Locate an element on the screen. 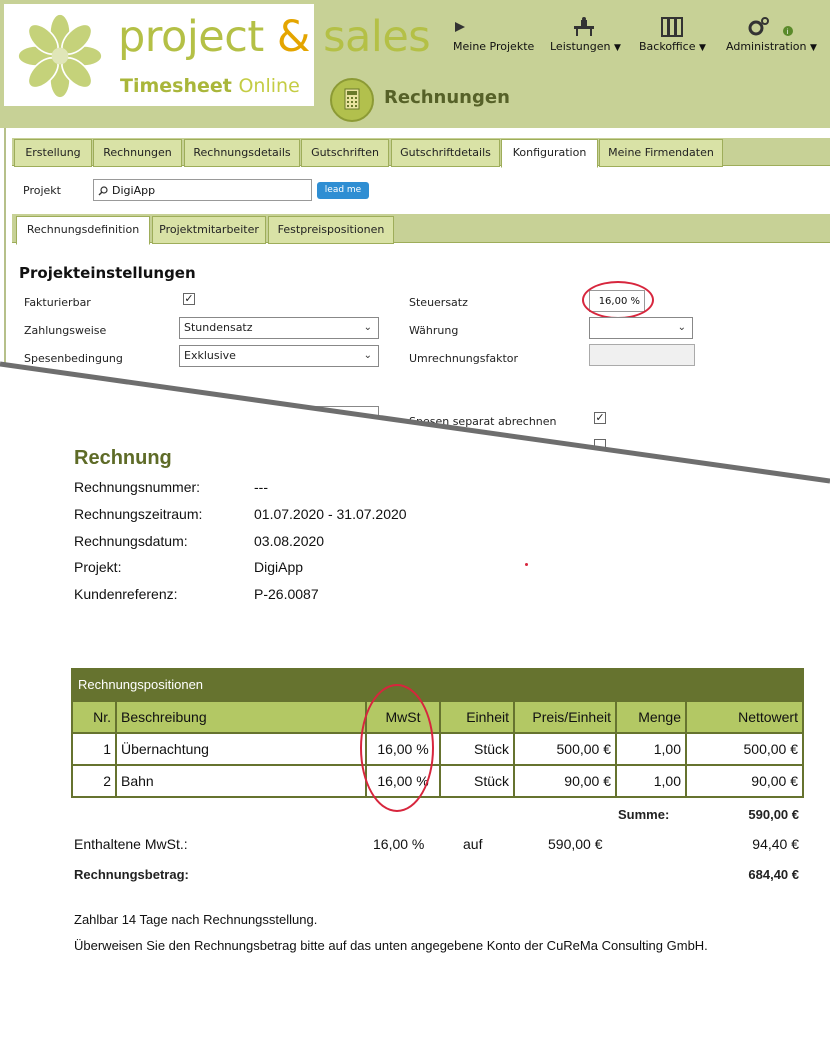  total-label: Rechnungsbetrag: is located at coordinates (131, 874).